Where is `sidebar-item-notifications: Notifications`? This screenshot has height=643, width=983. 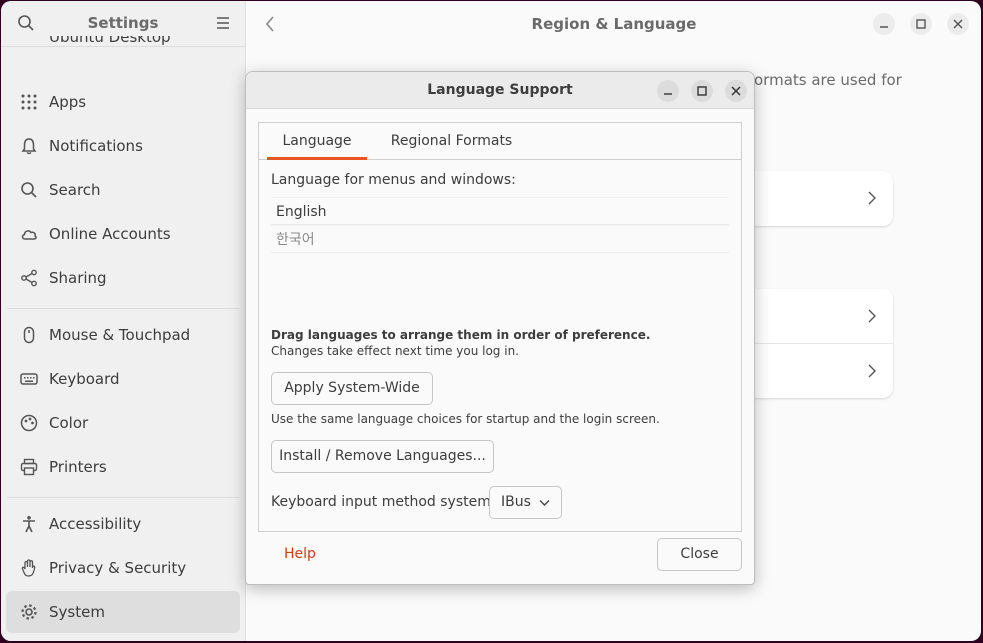 sidebar-item-notifications: Notifications is located at coordinates (123, 146).